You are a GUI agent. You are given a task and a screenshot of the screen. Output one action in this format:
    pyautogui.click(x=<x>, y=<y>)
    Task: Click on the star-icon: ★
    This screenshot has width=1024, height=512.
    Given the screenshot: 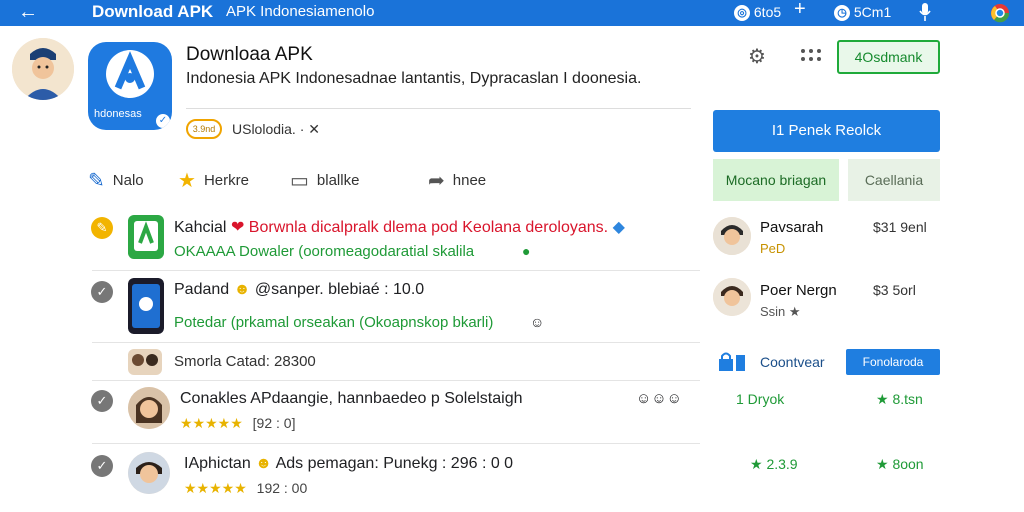 What is the action you would take?
    pyautogui.click(x=187, y=181)
    